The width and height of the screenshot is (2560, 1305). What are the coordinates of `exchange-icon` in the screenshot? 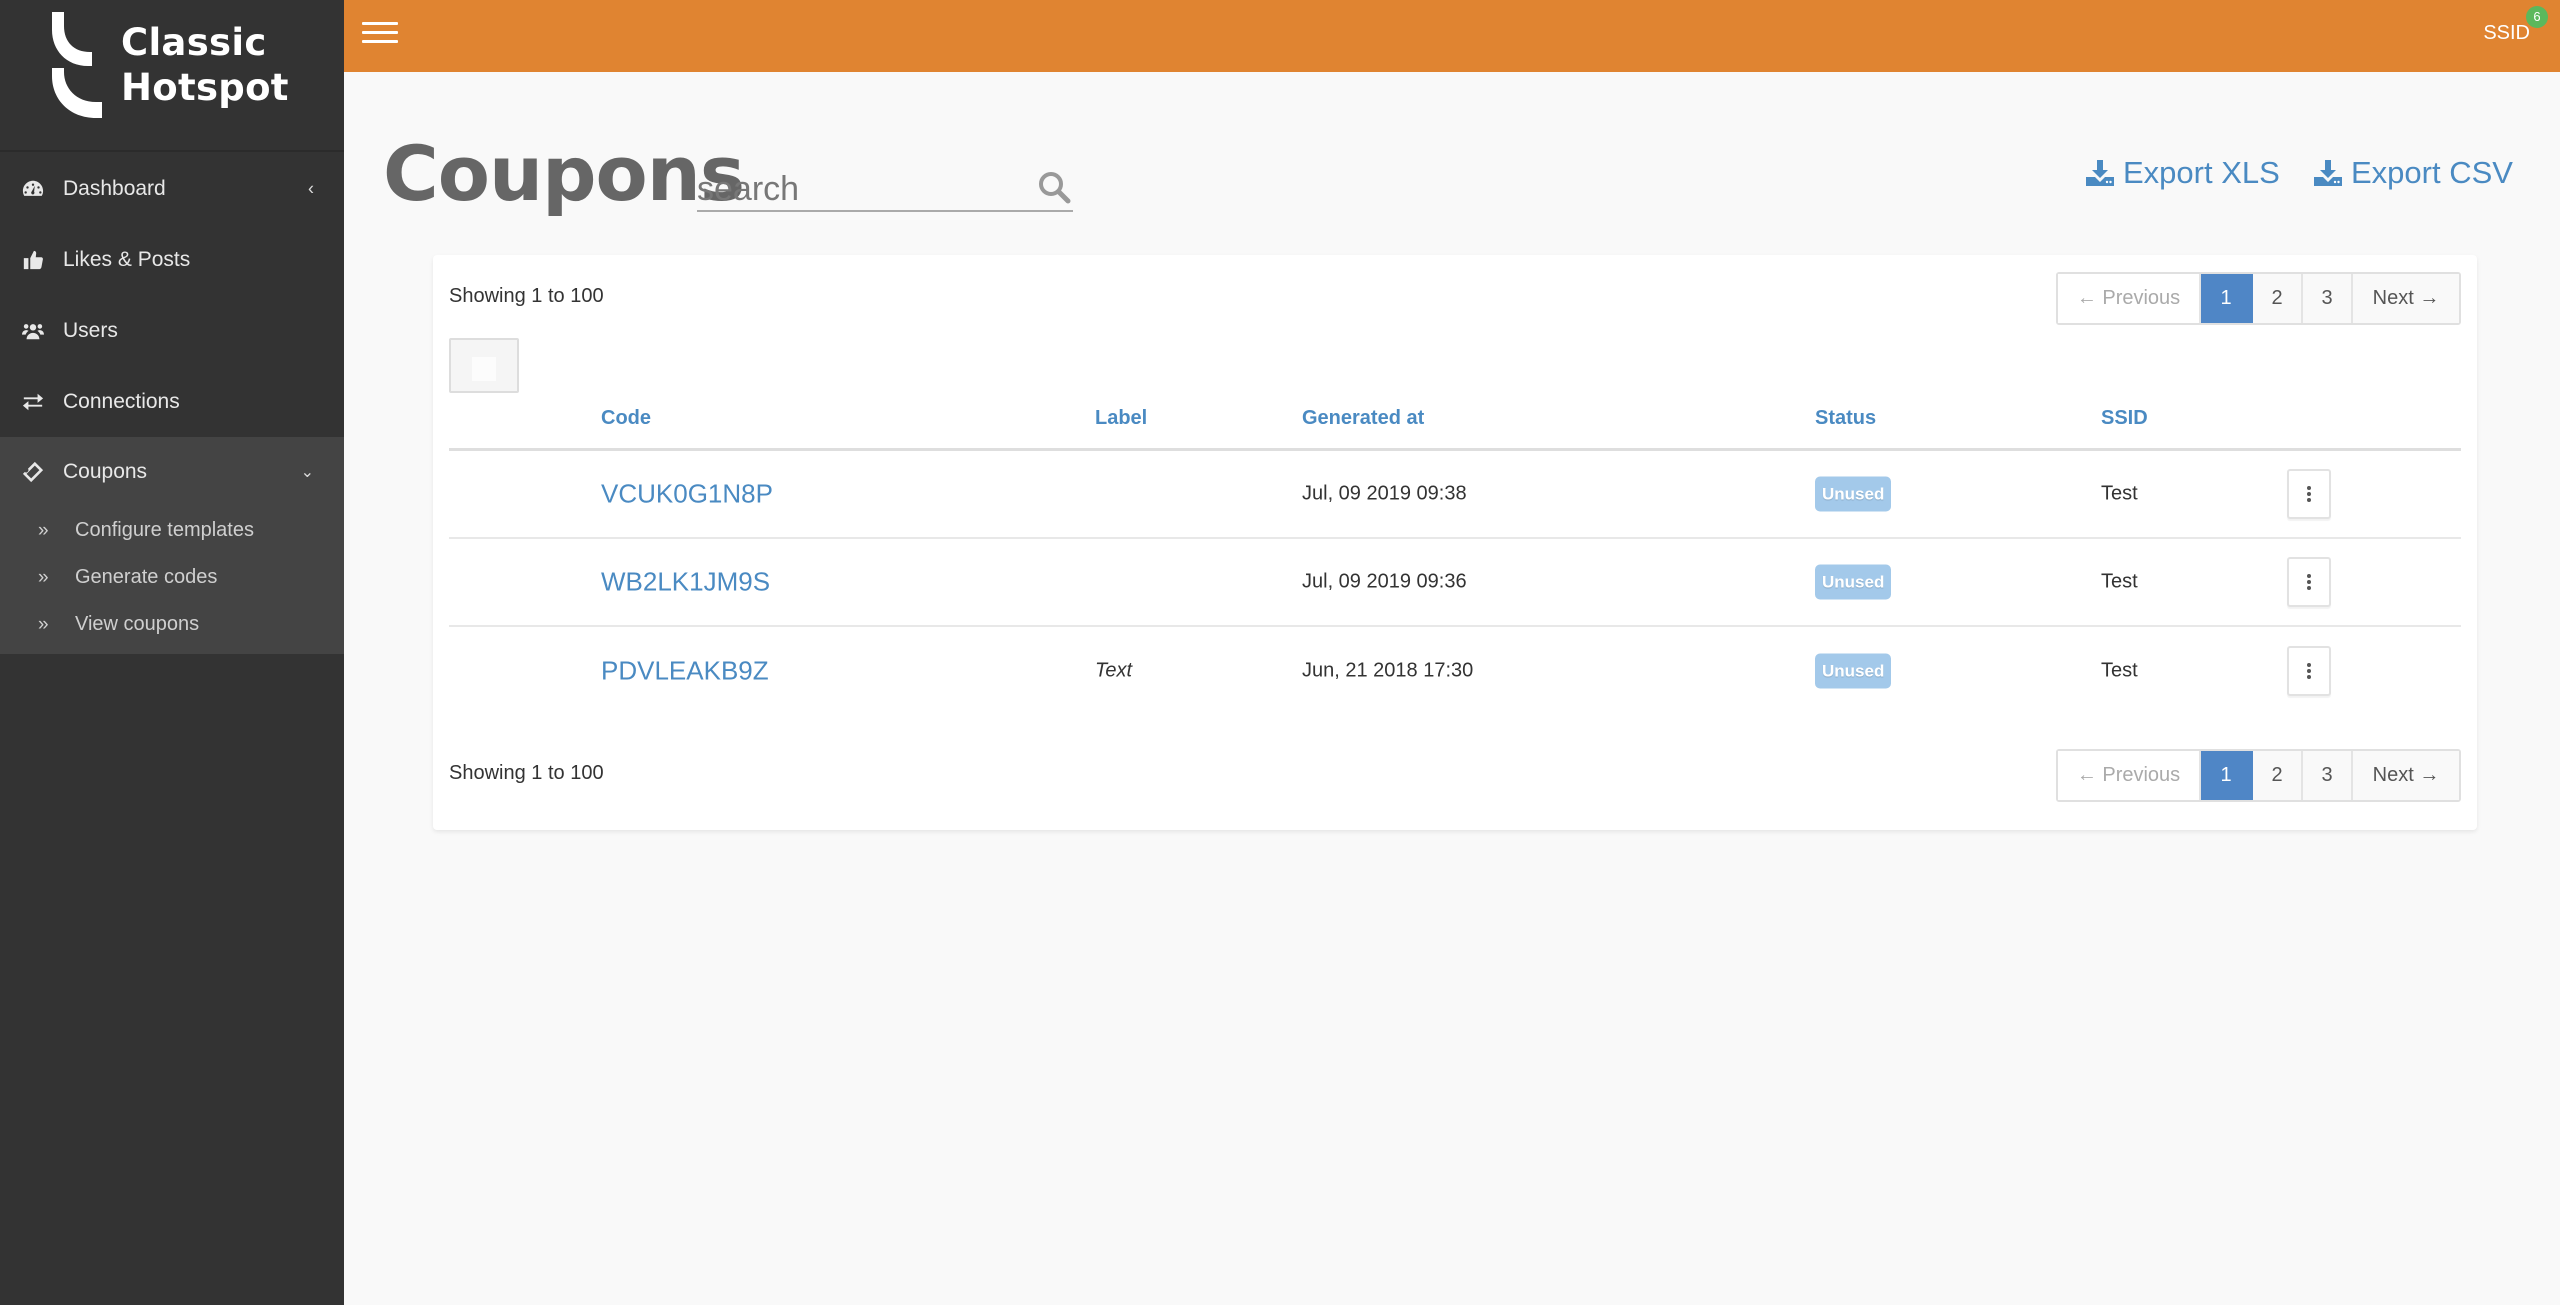 It's located at (33, 402).